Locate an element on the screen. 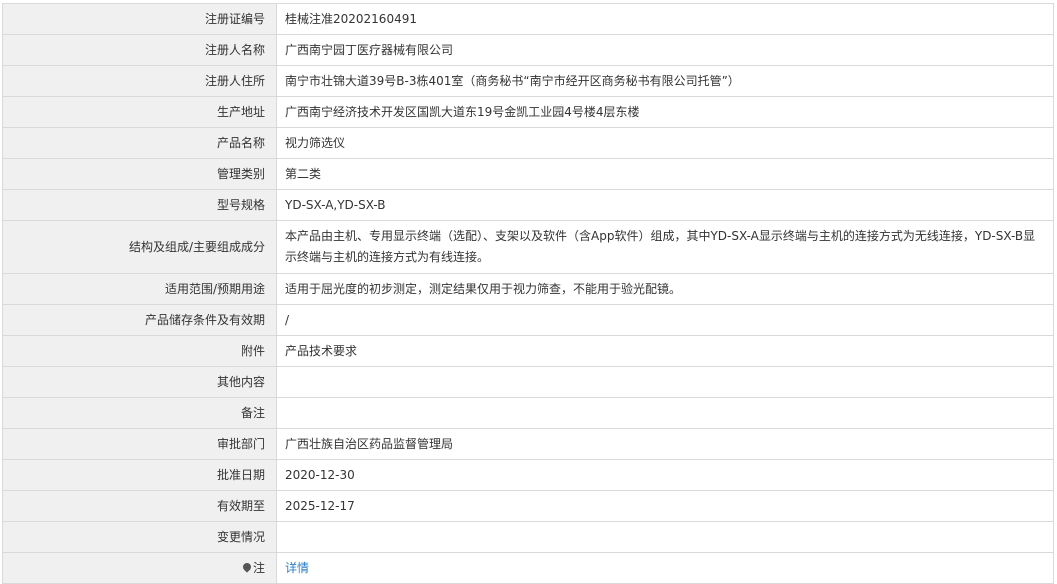 The height and width of the screenshot is (584, 1057). row-storage-validity: 产品储存条件及有效期 / is located at coordinates (528, 320).